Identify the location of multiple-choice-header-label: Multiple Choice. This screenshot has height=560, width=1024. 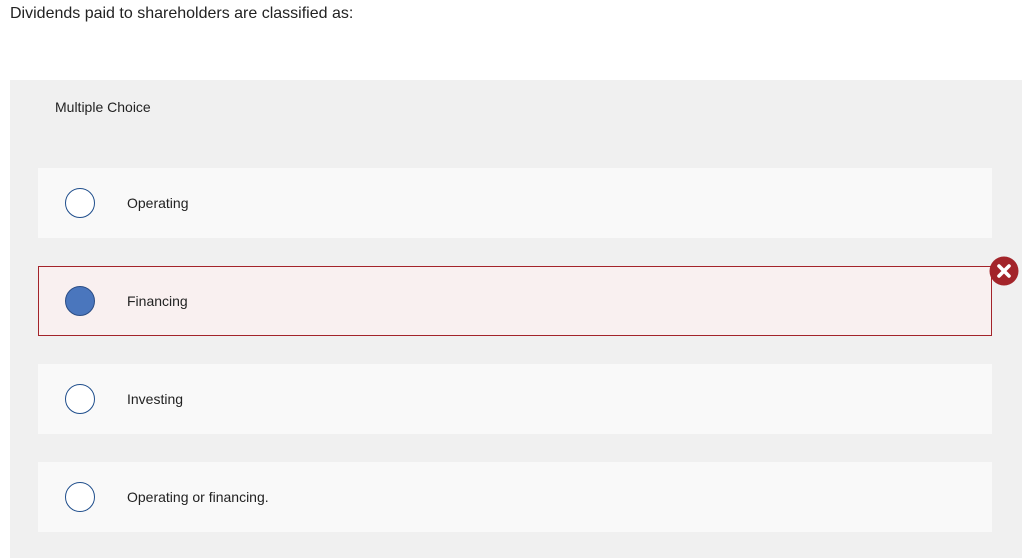
(103, 107).